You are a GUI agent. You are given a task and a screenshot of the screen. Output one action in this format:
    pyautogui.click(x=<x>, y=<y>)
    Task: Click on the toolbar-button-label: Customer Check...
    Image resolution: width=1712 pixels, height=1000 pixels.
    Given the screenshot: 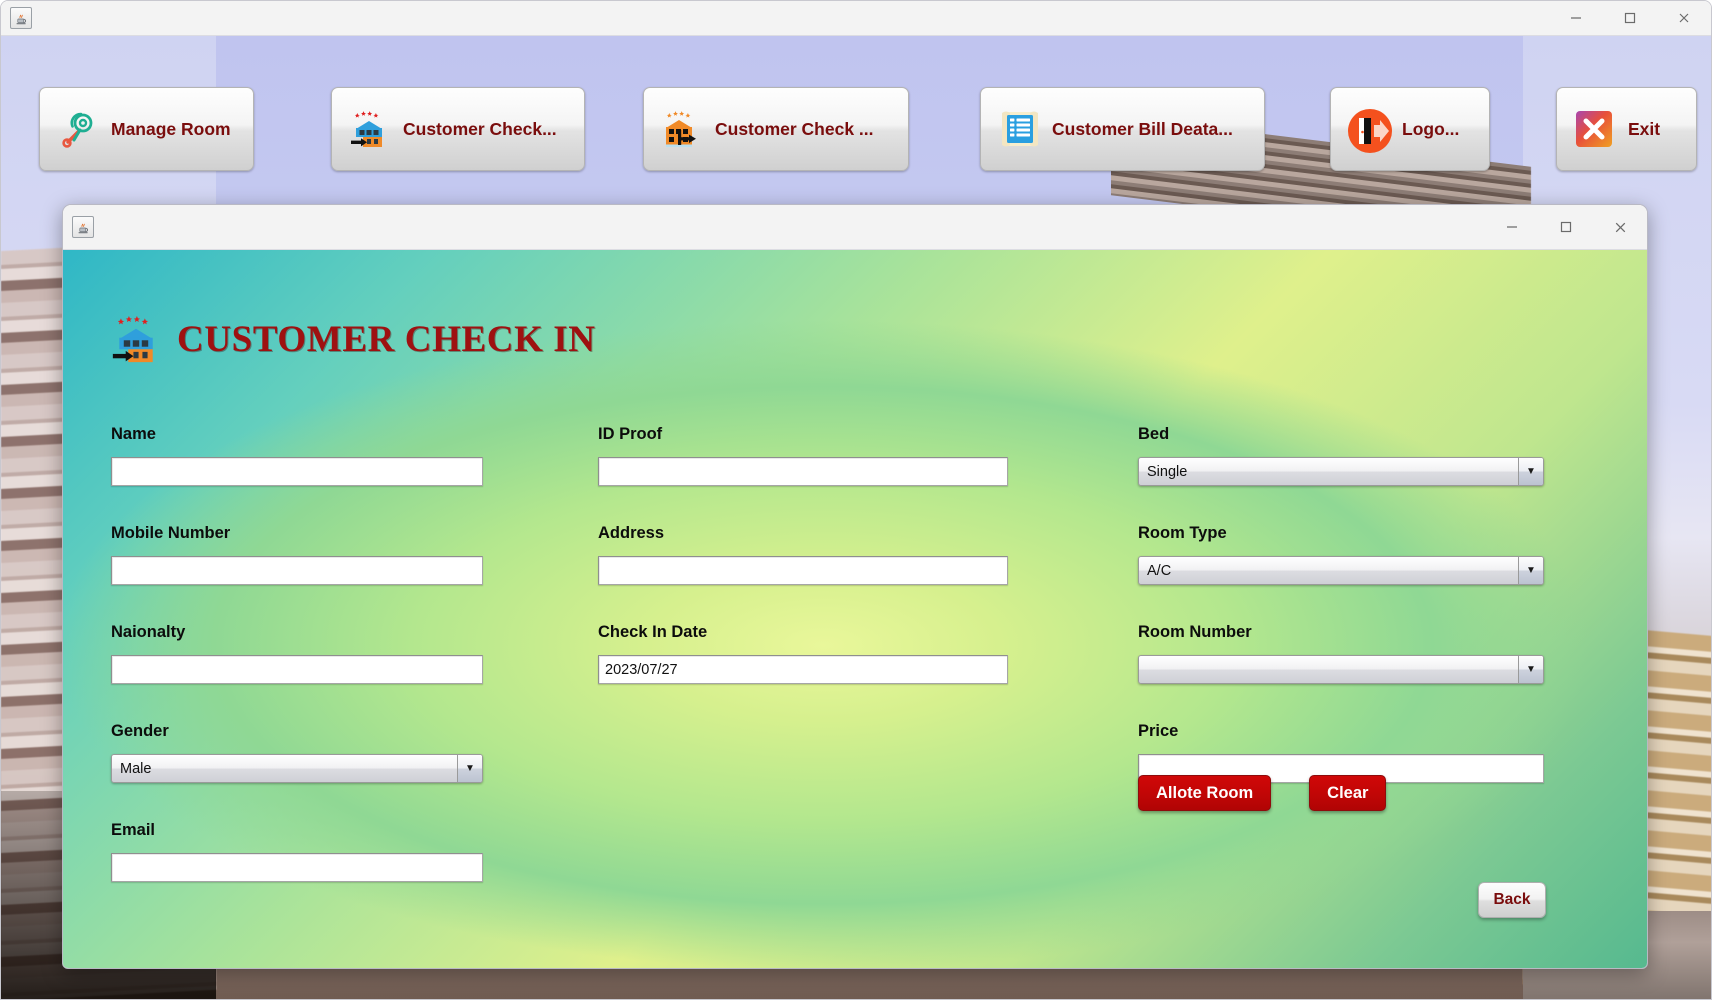 What is the action you would take?
    pyautogui.click(x=480, y=128)
    